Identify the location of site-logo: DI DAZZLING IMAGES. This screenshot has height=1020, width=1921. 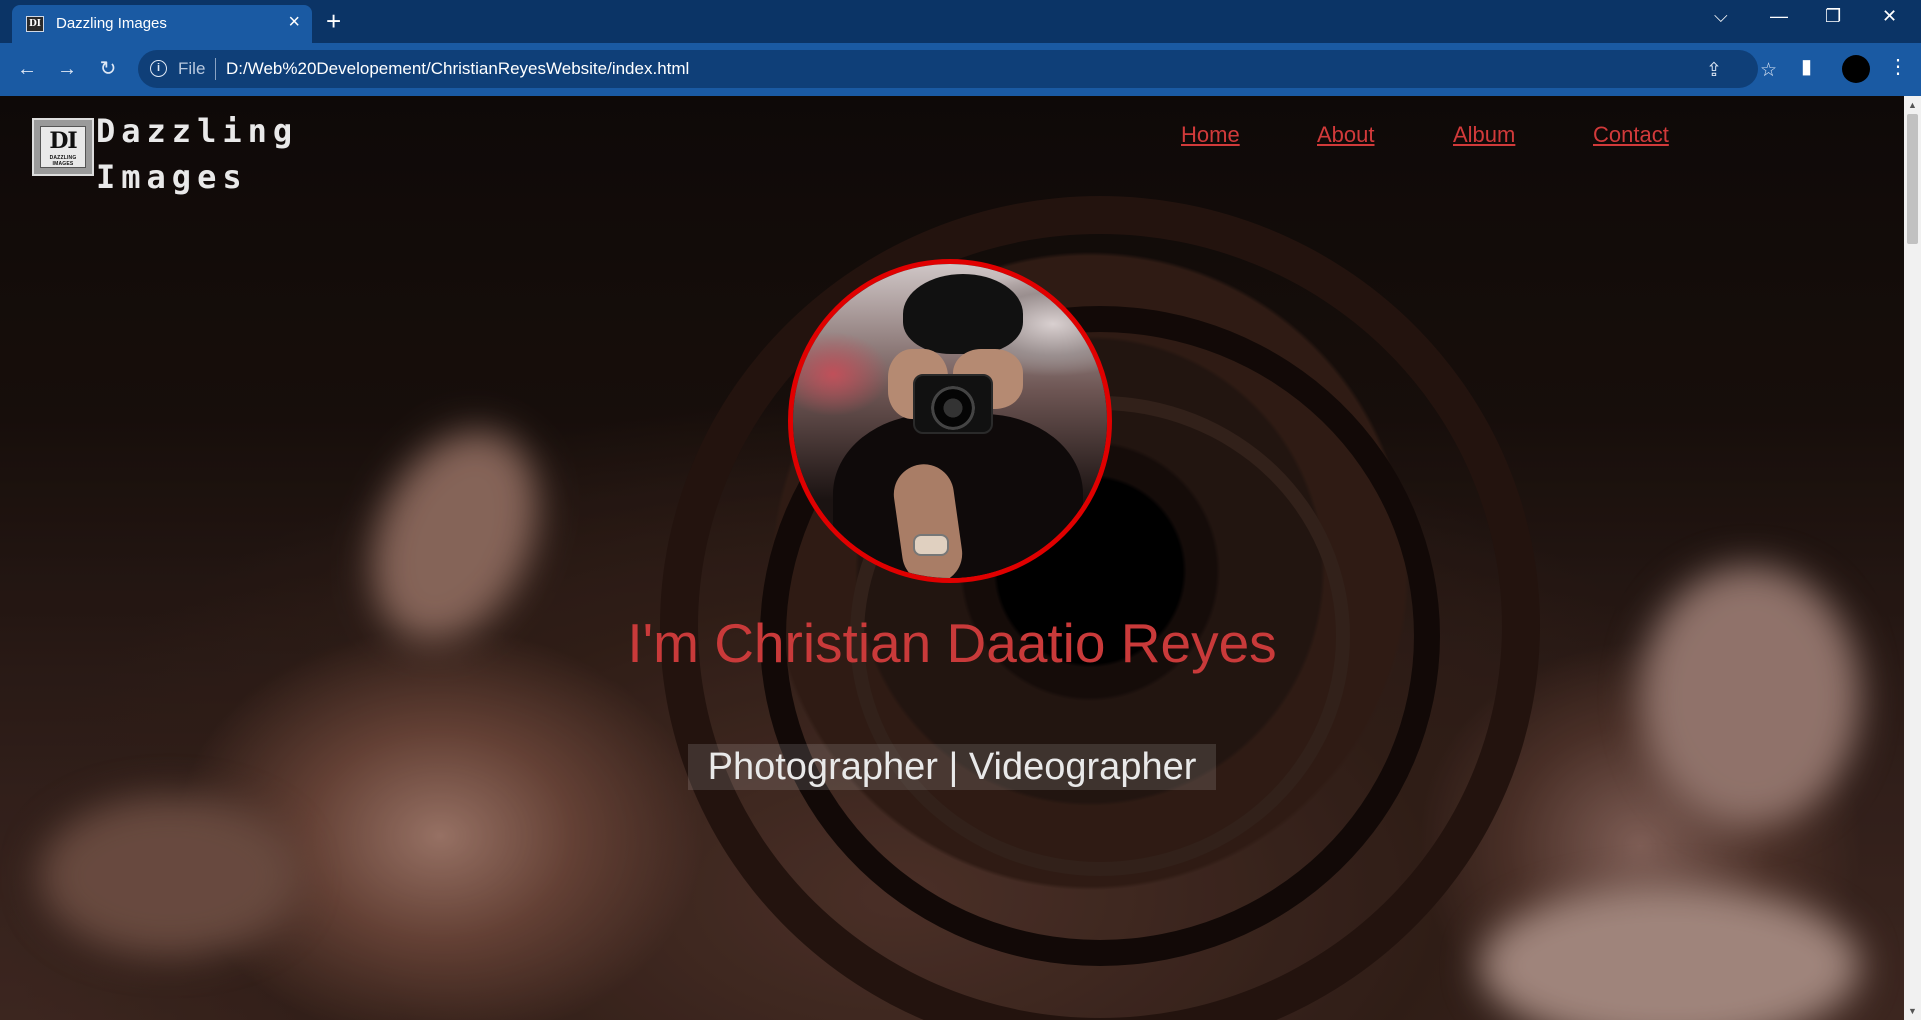
(63, 147).